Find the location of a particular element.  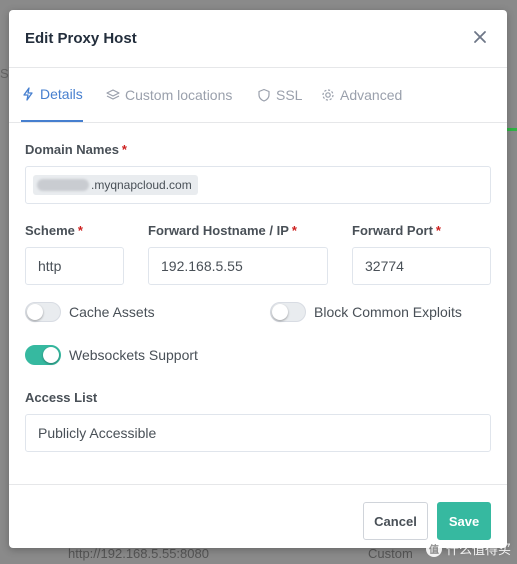

background-accent-line is located at coordinates (512, 129).